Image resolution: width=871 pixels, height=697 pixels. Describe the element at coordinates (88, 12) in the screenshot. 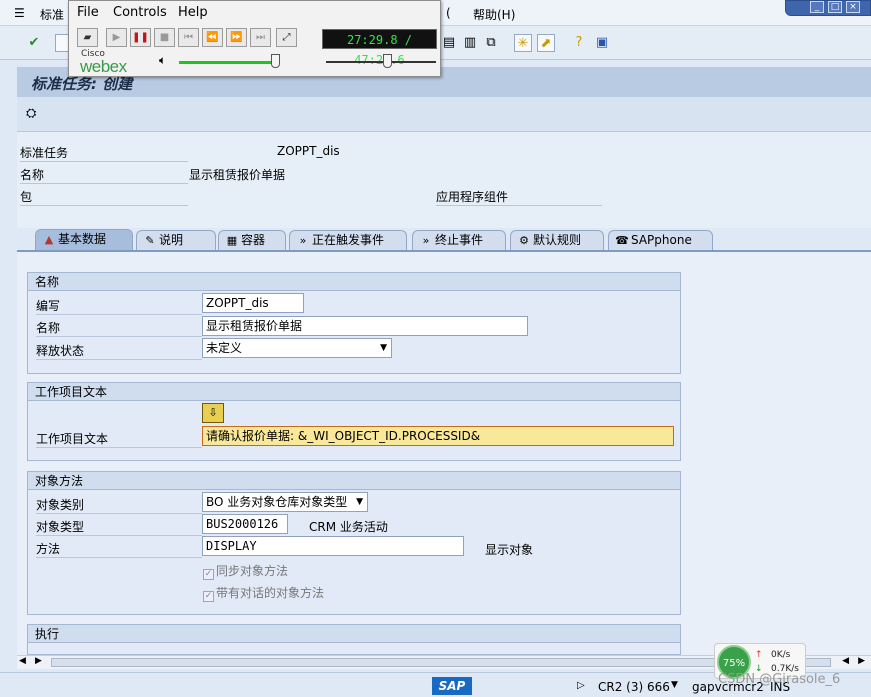

I see `webex-menu-file: File` at that location.